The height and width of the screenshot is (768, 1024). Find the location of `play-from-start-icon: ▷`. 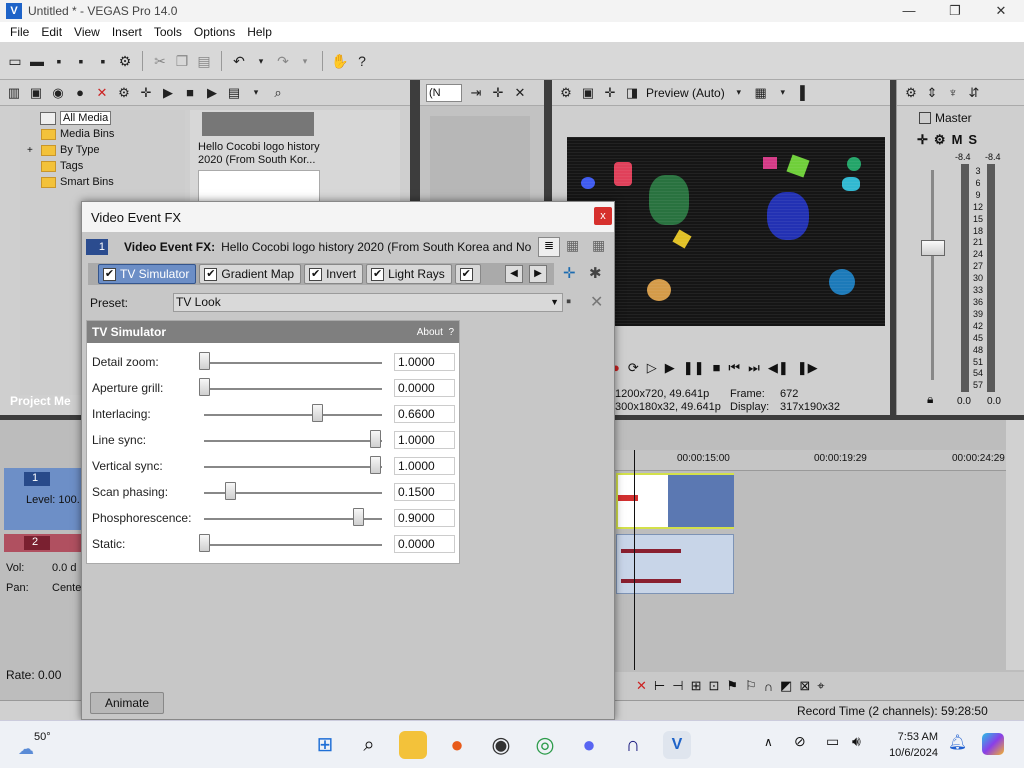

play-from-start-icon: ▷ is located at coordinates (652, 369).